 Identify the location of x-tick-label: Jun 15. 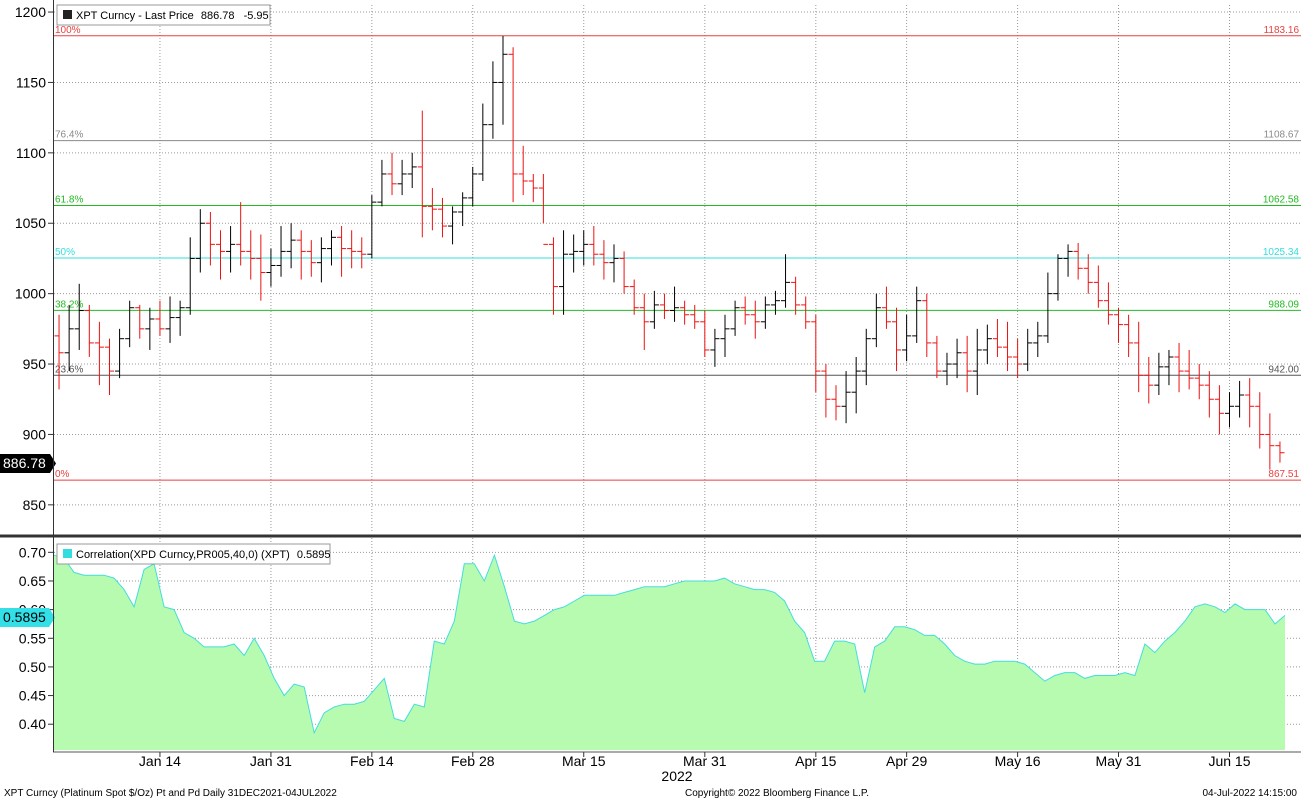
(1229, 761).